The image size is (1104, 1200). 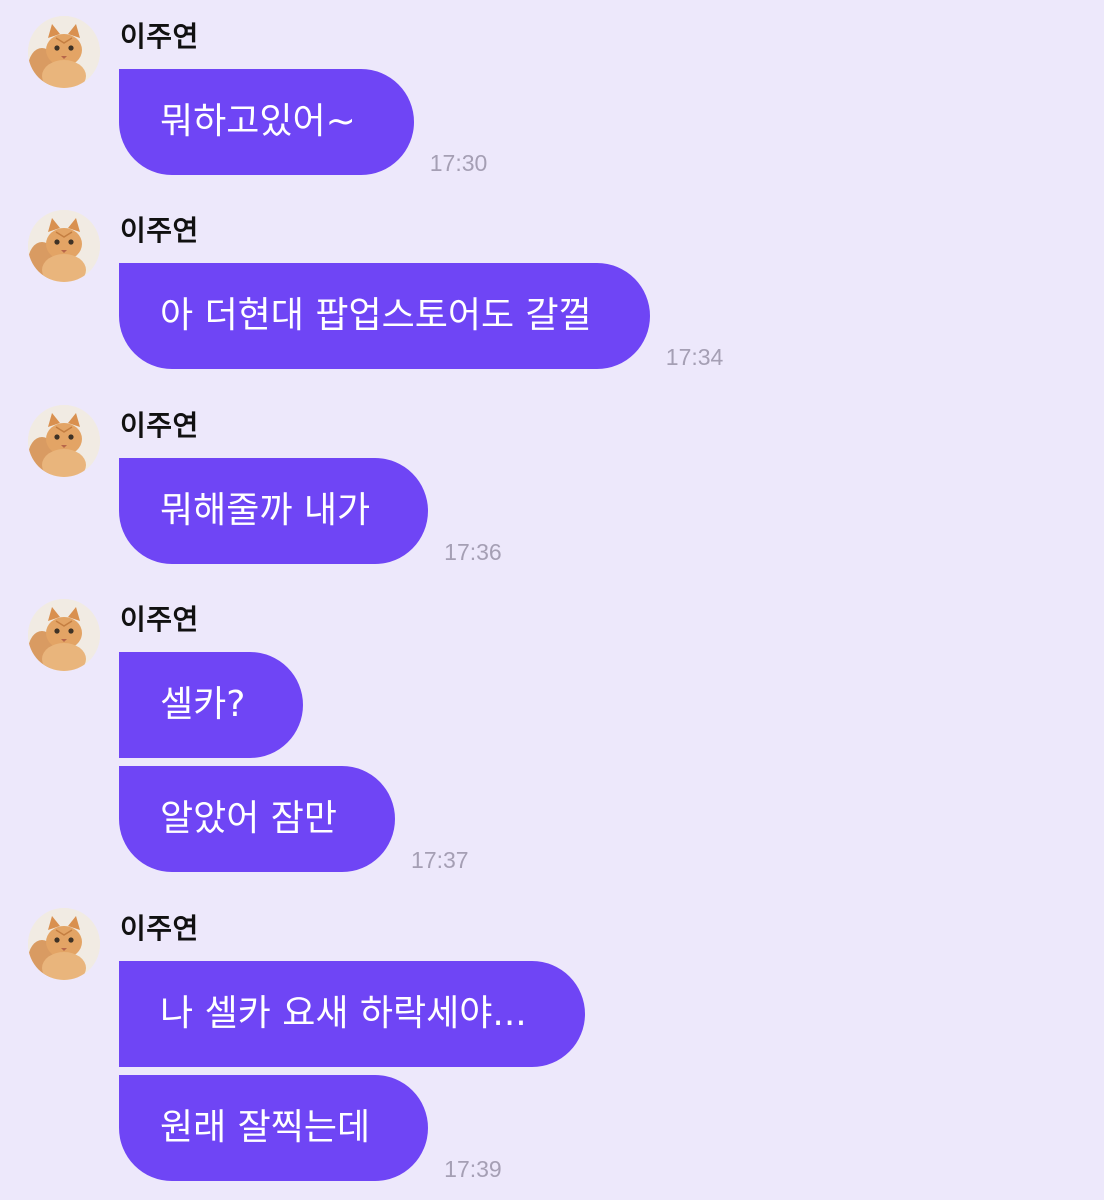 I want to click on message-bubble: 아 더현대 팝업스토어도 갈껄, so click(x=384, y=316).